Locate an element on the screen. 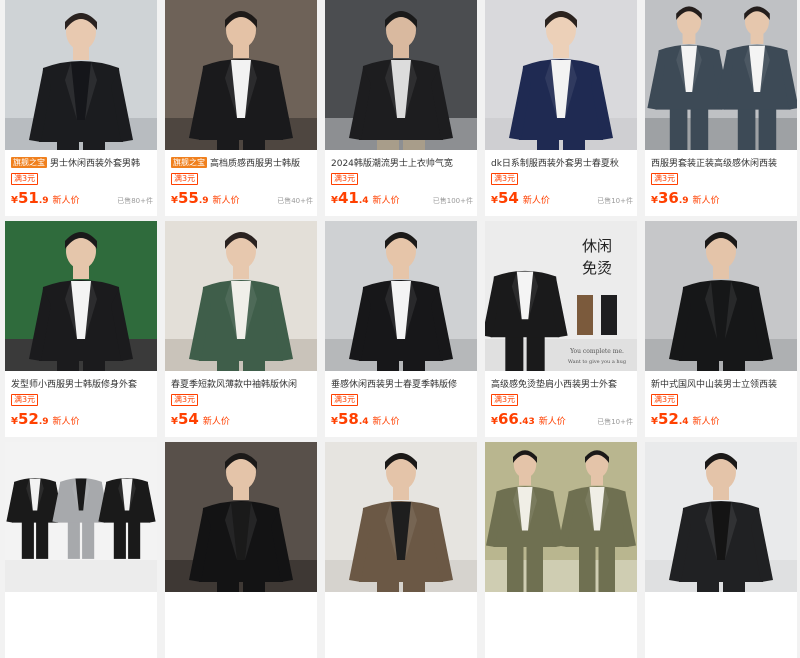 Image resolution: width=800 pixels, height=658 pixels. product-title-row: 高级感免烫垫肩小西装男士外套 is located at coordinates (562, 383).